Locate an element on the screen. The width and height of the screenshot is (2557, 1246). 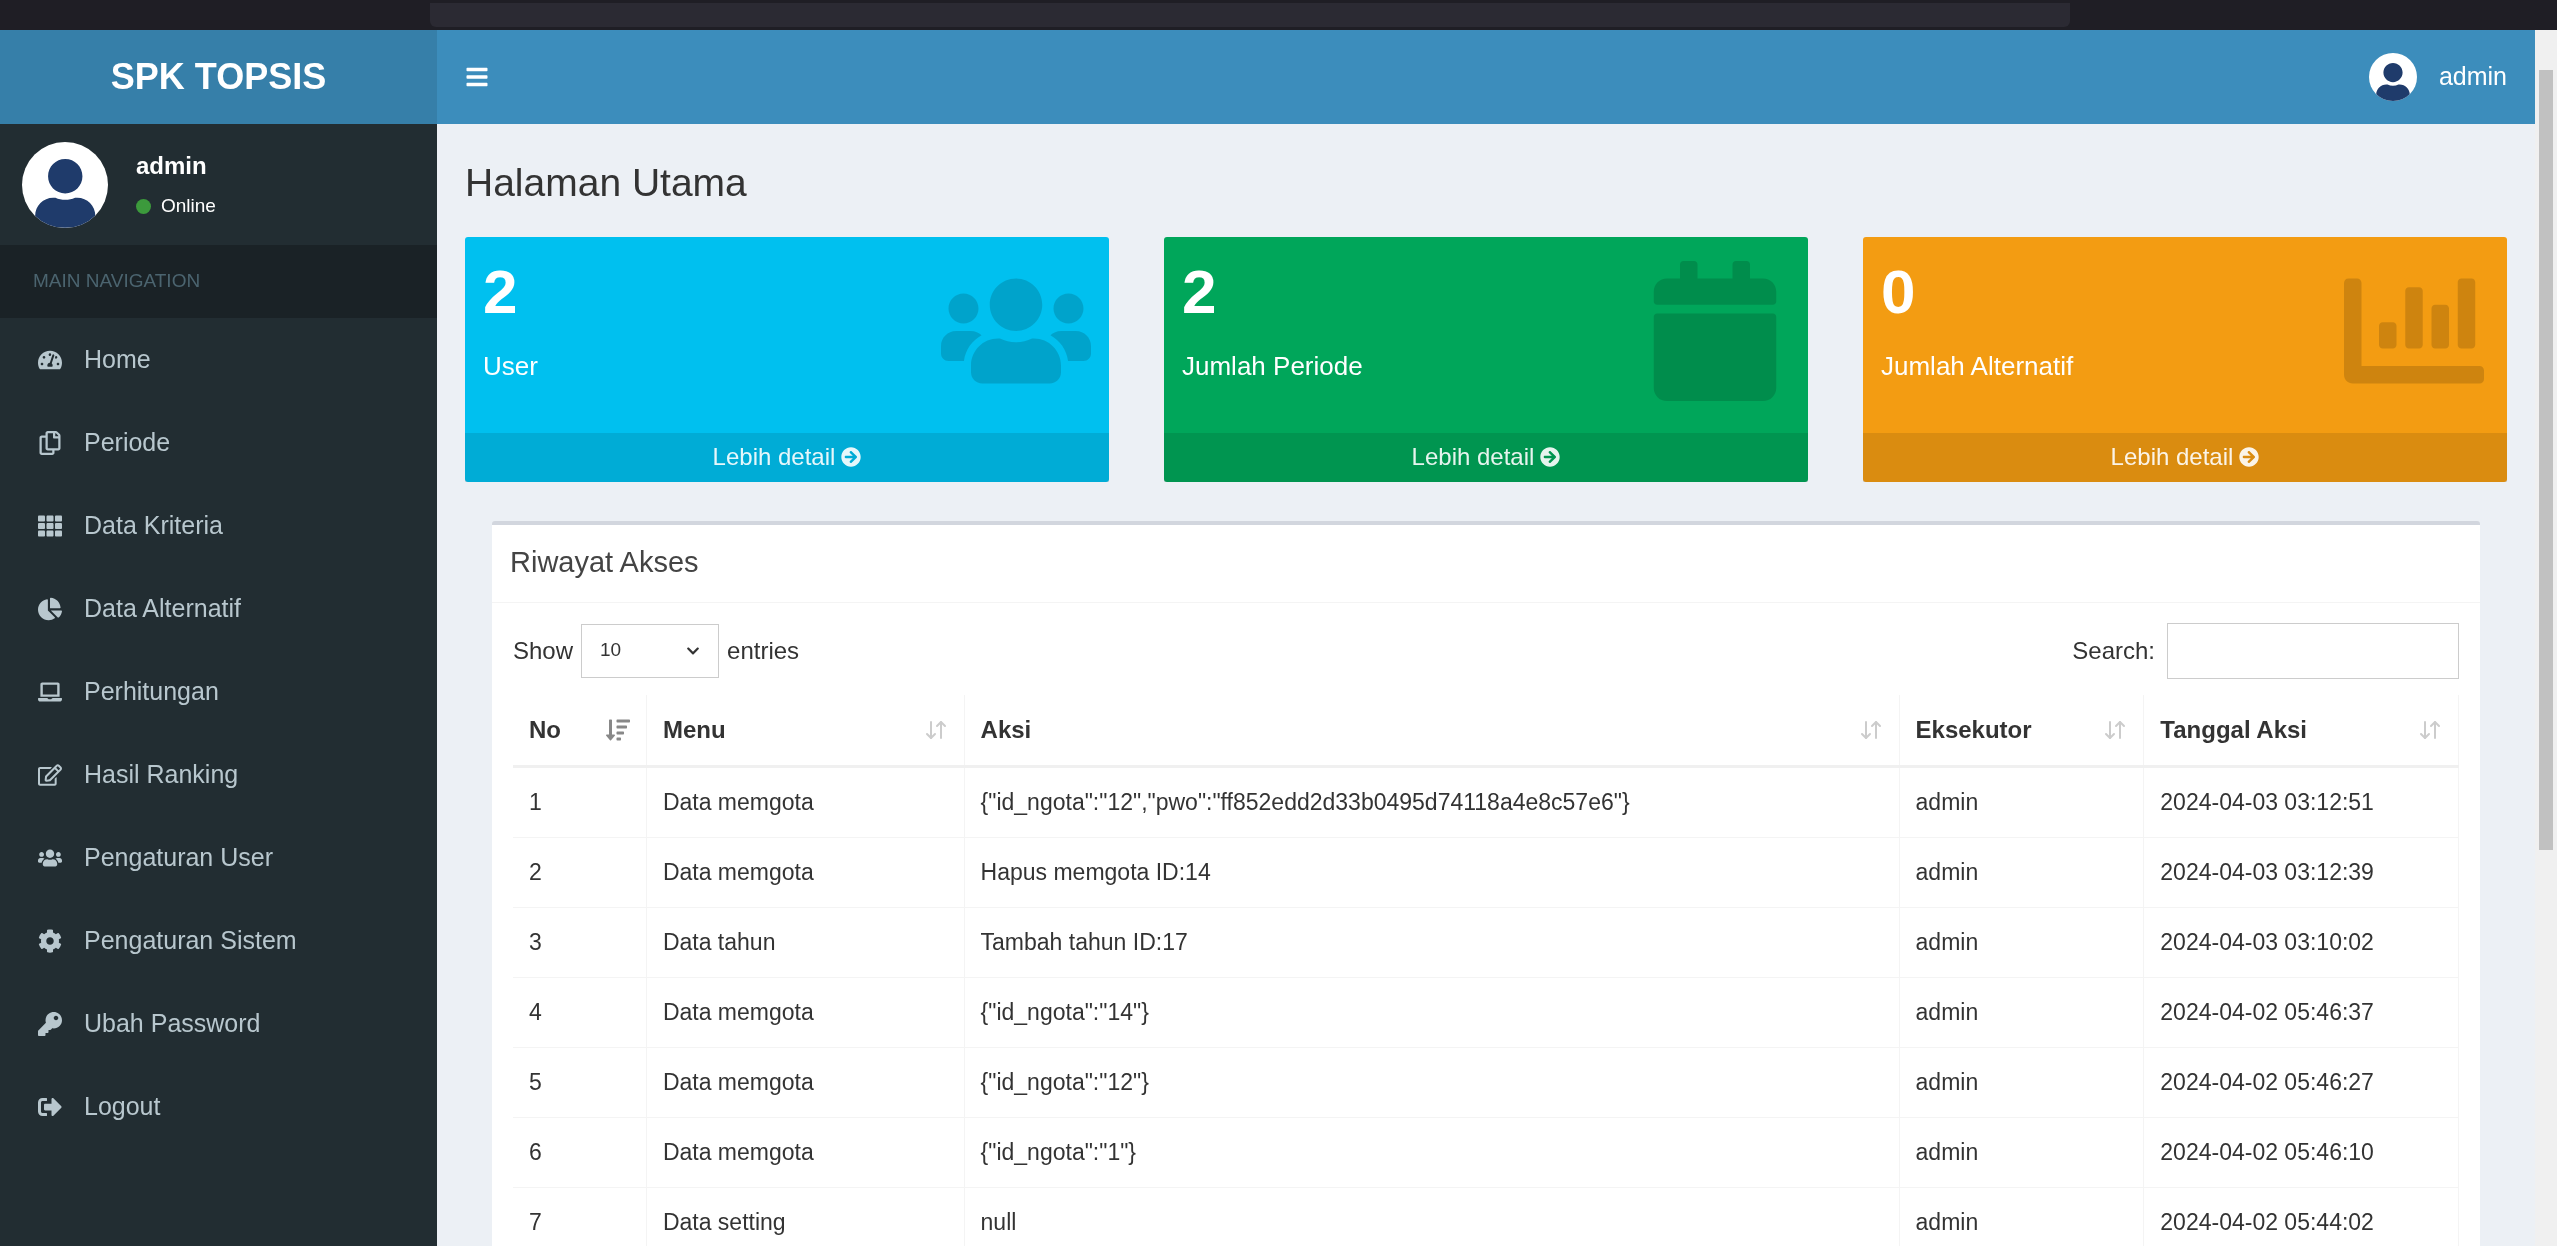
nav-header-text: MAIN NAVIGATION is located at coordinates (117, 281).